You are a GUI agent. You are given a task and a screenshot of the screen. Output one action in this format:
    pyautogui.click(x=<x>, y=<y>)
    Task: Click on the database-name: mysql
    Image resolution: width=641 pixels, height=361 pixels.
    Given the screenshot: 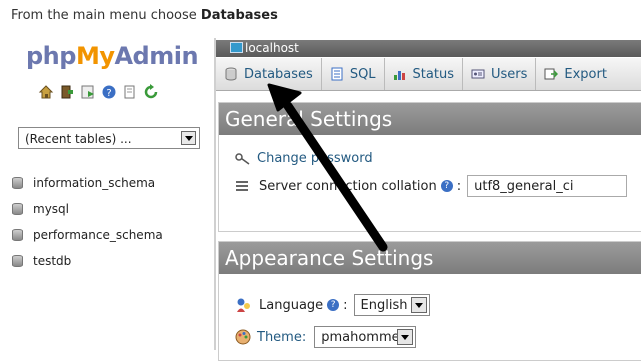 What is the action you would take?
    pyautogui.click(x=51, y=209)
    